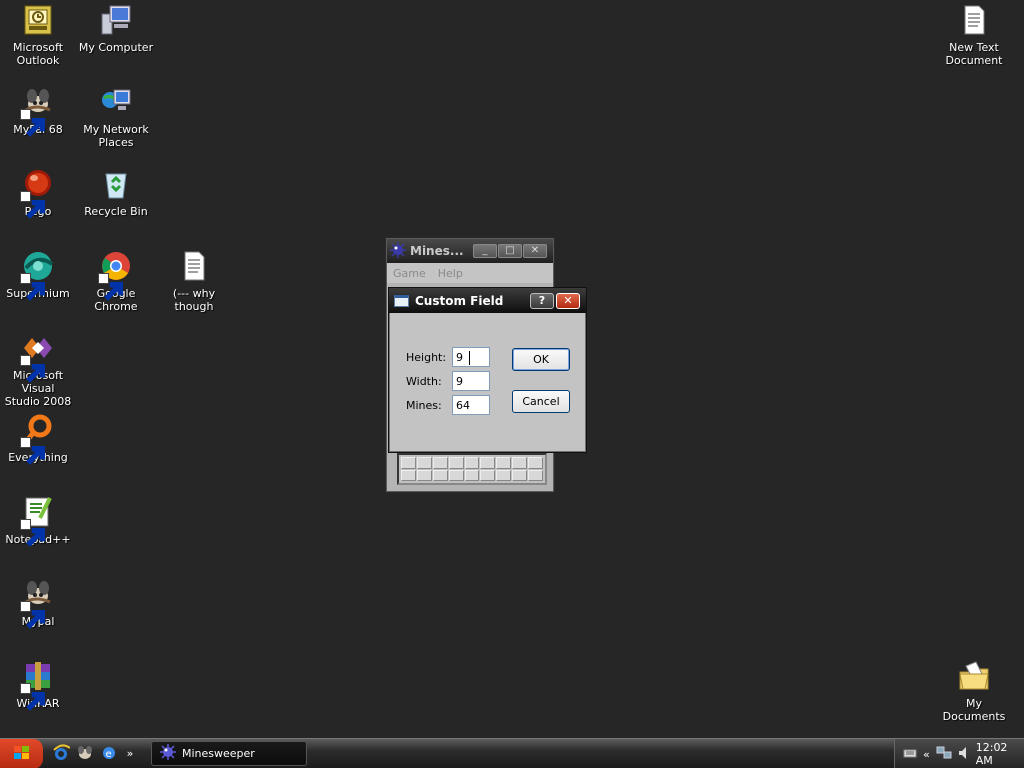 Image resolution: width=1024 pixels, height=768 pixels. I want to click on start-button, so click(21, 753).